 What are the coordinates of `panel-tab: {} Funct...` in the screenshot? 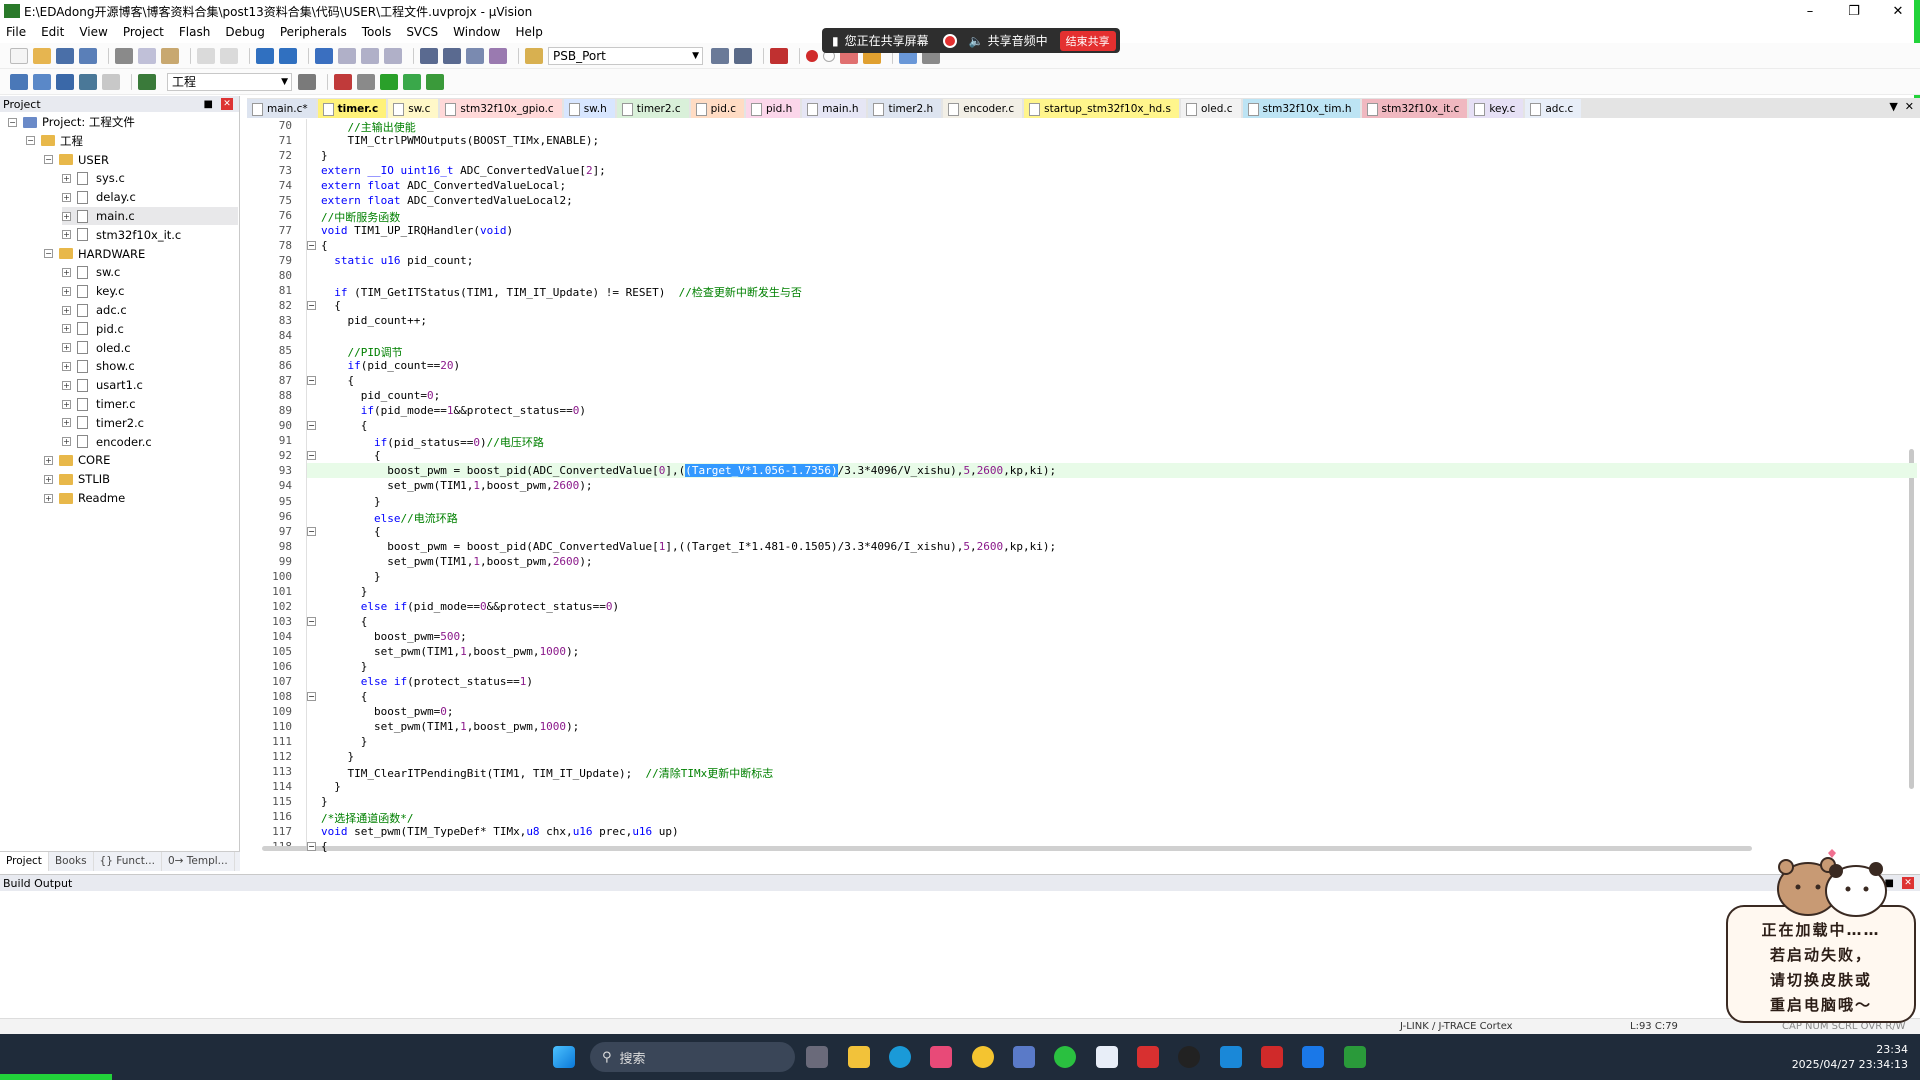 It's located at (128, 861).